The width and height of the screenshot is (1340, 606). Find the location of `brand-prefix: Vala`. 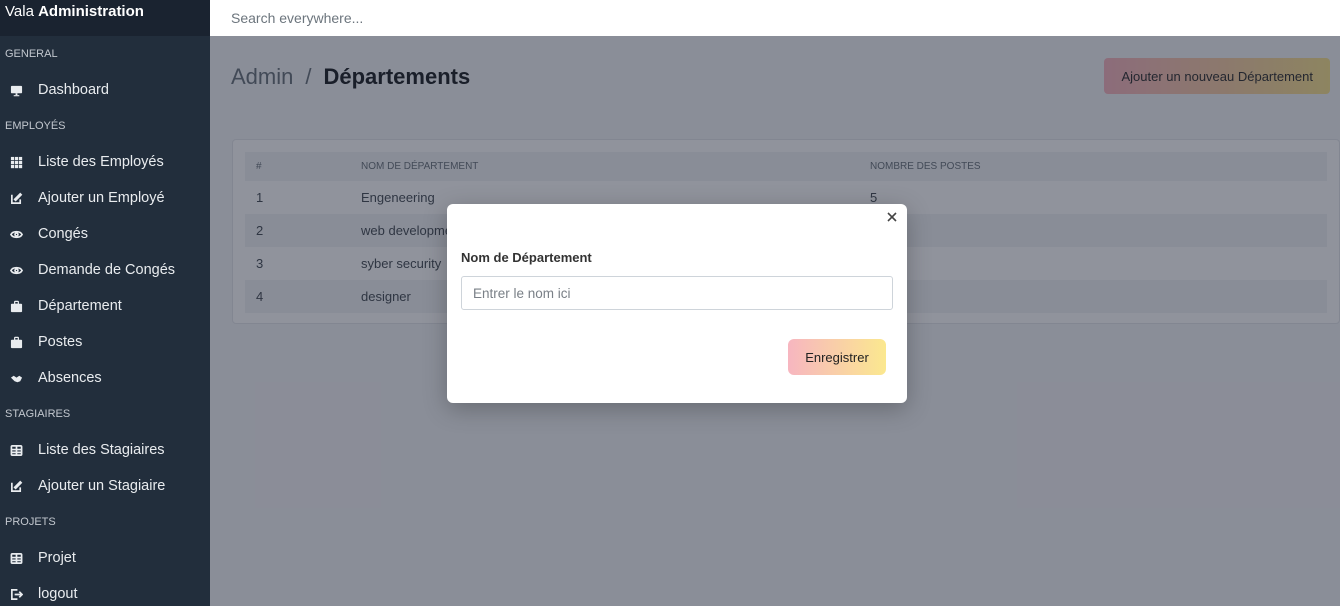

brand-prefix: Vala is located at coordinates (19, 11).